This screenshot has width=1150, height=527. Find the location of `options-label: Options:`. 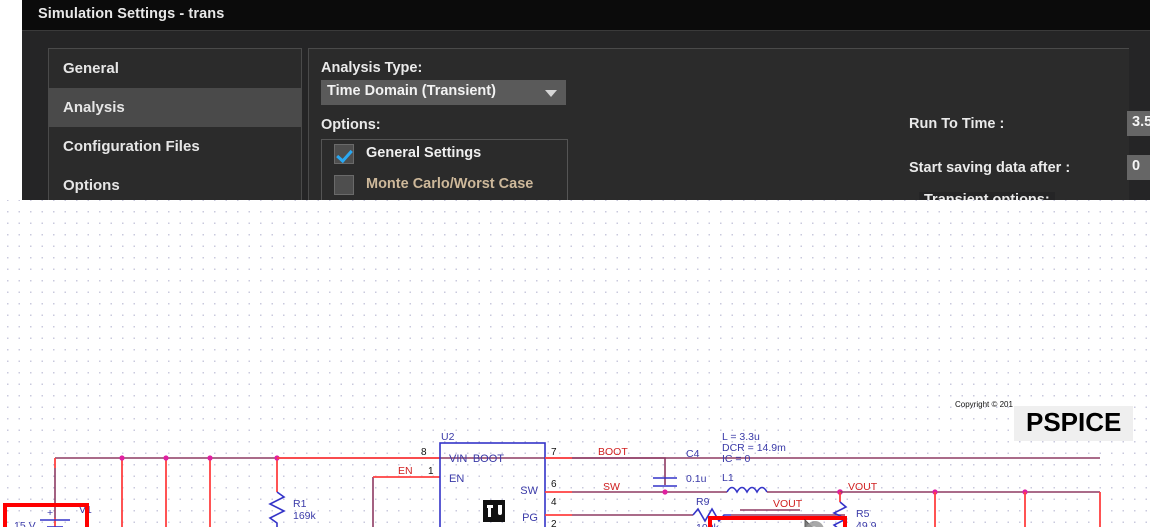

options-label: Options: is located at coordinates (351, 125).